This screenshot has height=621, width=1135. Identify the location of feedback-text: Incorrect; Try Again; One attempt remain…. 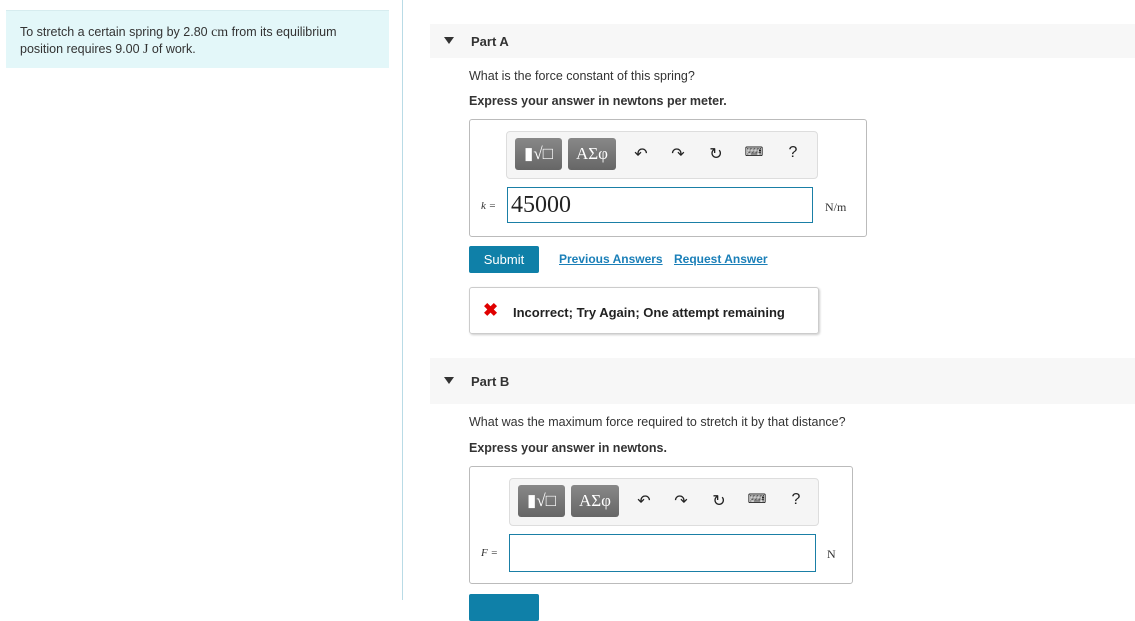
(649, 312).